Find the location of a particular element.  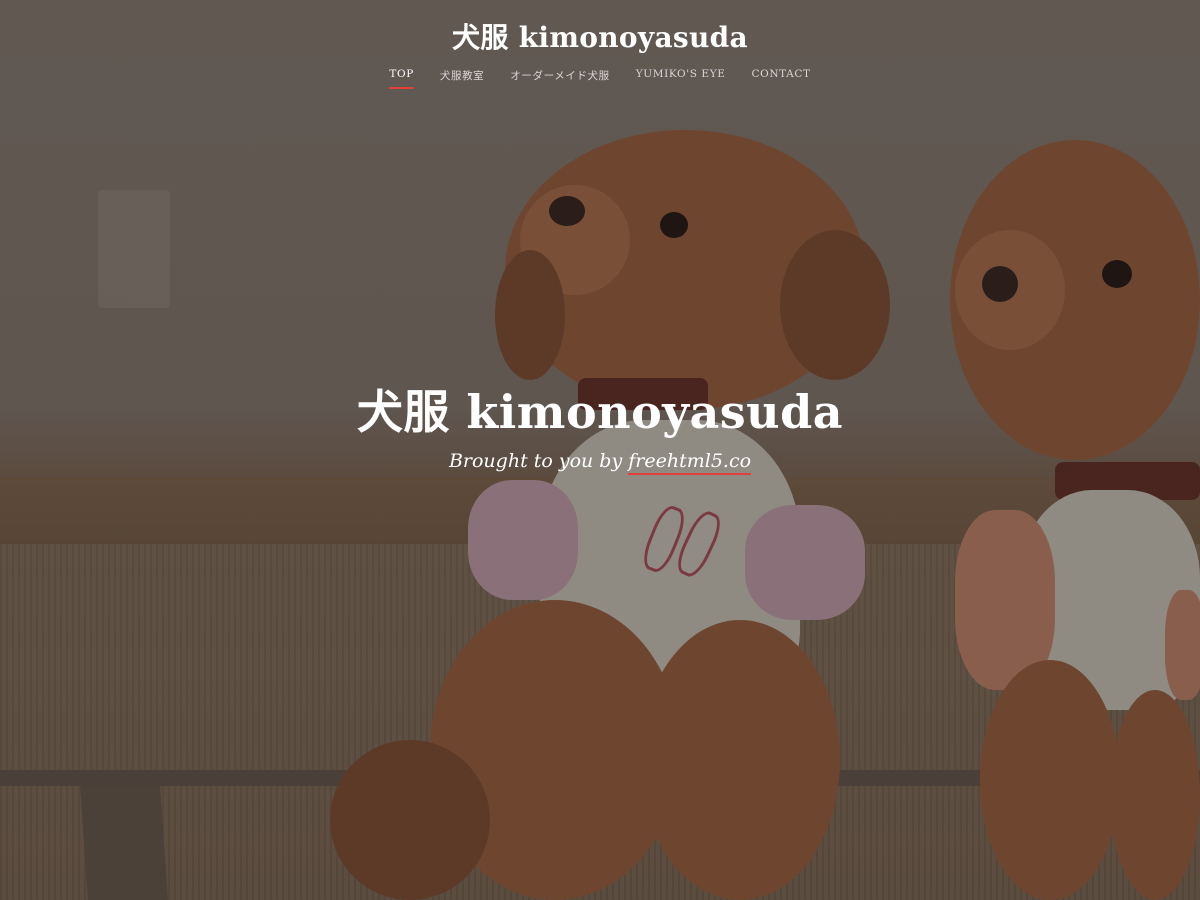

main-nav: TOP 犬服教室 オーダーメイド犬服 YUMIKO'S EYE CONTACT is located at coordinates (600, 78).